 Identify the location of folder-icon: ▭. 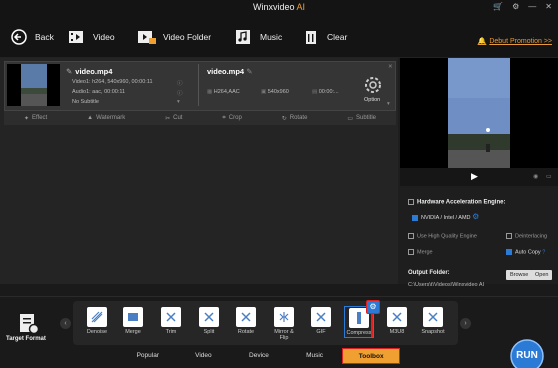
(549, 176).